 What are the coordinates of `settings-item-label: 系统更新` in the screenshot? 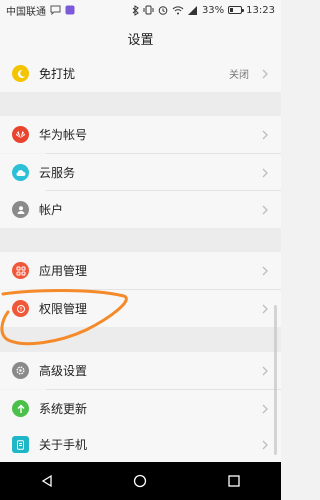 It's located at (63, 409).